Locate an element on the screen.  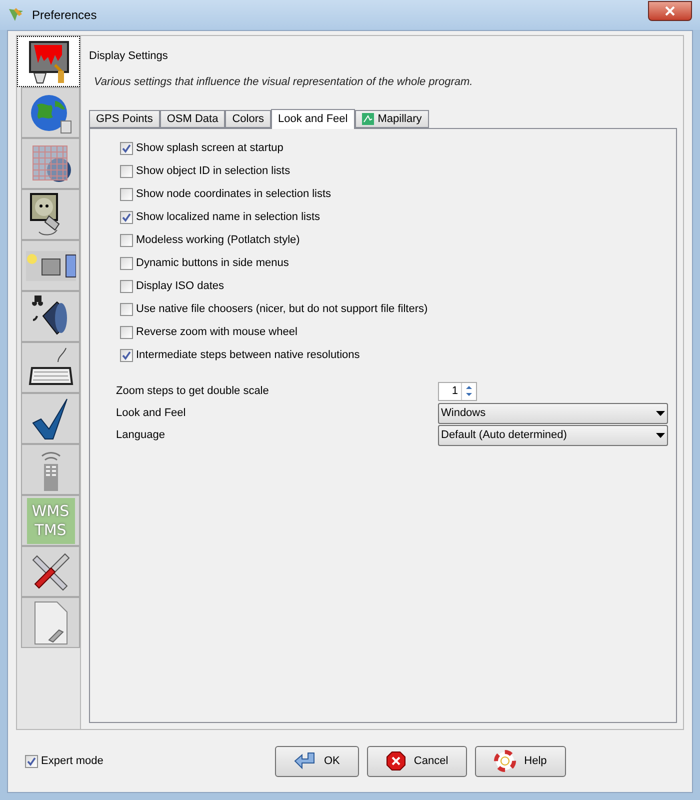
cancel-button: Cancel is located at coordinates (417, 761).